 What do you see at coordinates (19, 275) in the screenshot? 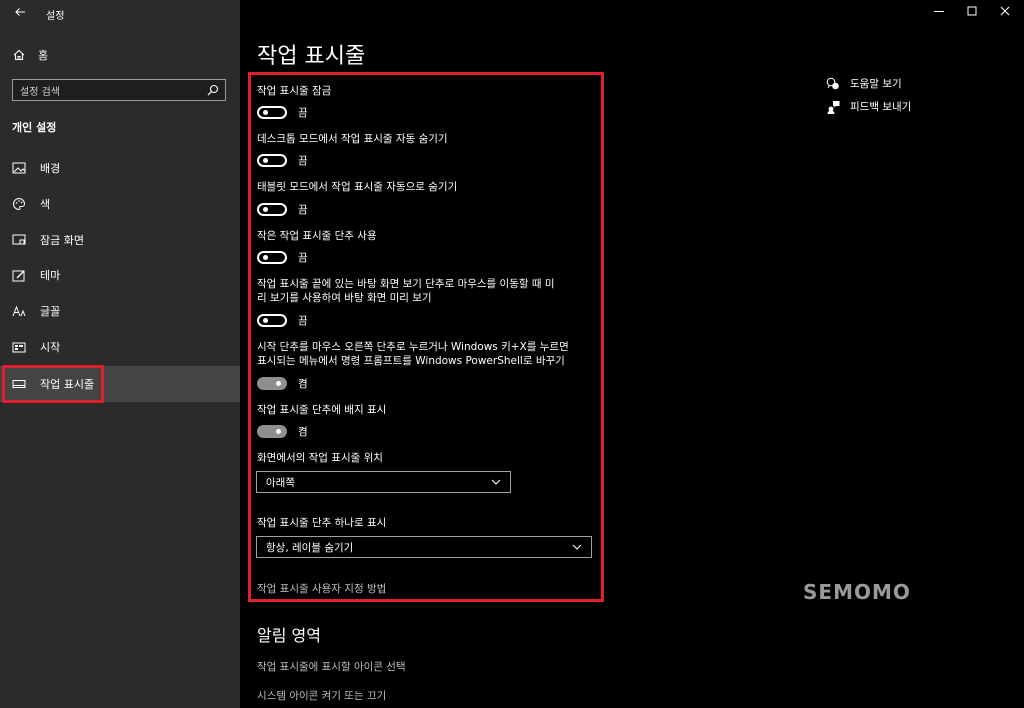
I see `theme-icon` at bounding box center [19, 275].